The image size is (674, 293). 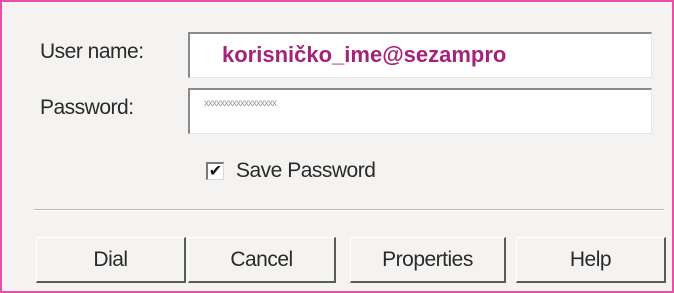 I want to click on save-password-checkbox: ✔, so click(x=215, y=171).